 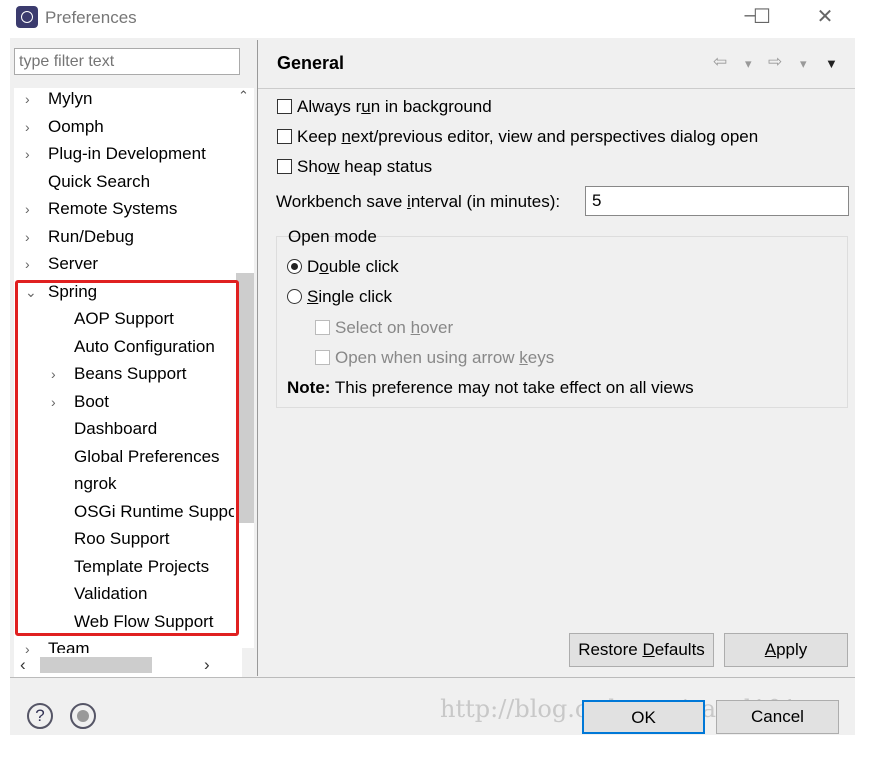 What do you see at coordinates (717, 201) in the screenshot?
I see `save-interval-input: 5` at bounding box center [717, 201].